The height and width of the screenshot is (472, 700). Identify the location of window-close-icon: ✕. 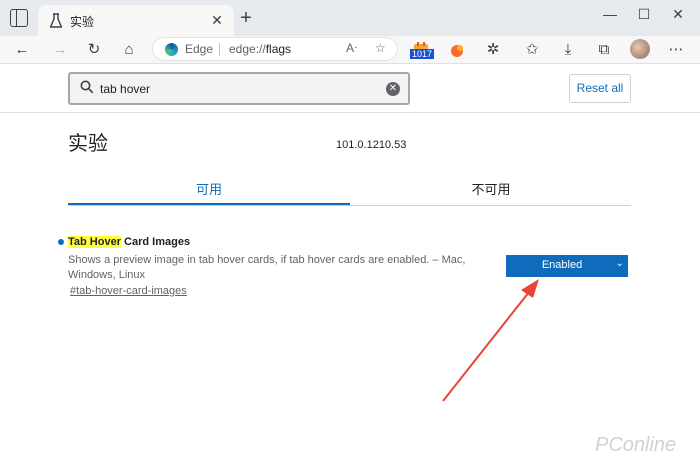
(678, 17).